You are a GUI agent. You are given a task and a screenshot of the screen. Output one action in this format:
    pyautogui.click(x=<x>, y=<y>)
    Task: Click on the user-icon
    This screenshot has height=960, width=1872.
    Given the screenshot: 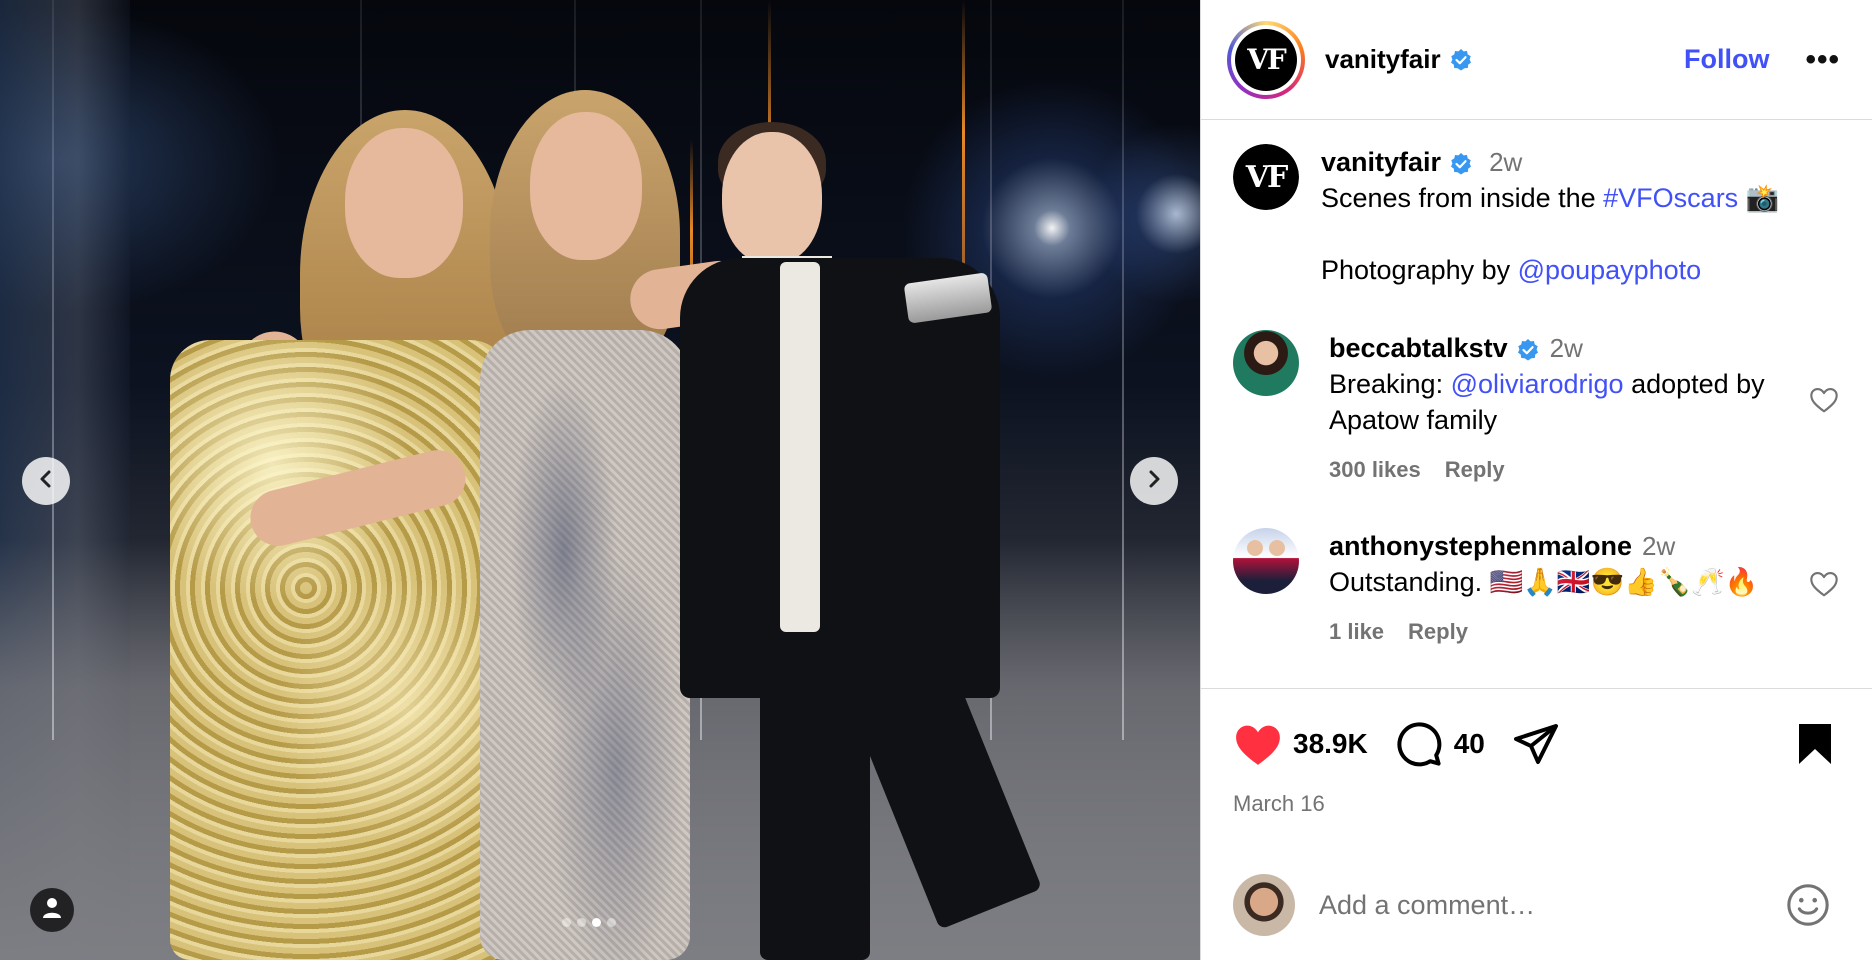 What is the action you would take?
    pyautogui.click(x=52, y=910)
    